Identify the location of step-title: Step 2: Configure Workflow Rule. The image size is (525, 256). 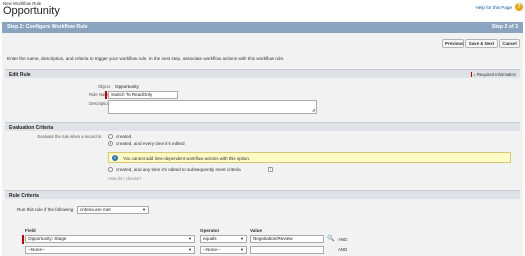
(47, 27).